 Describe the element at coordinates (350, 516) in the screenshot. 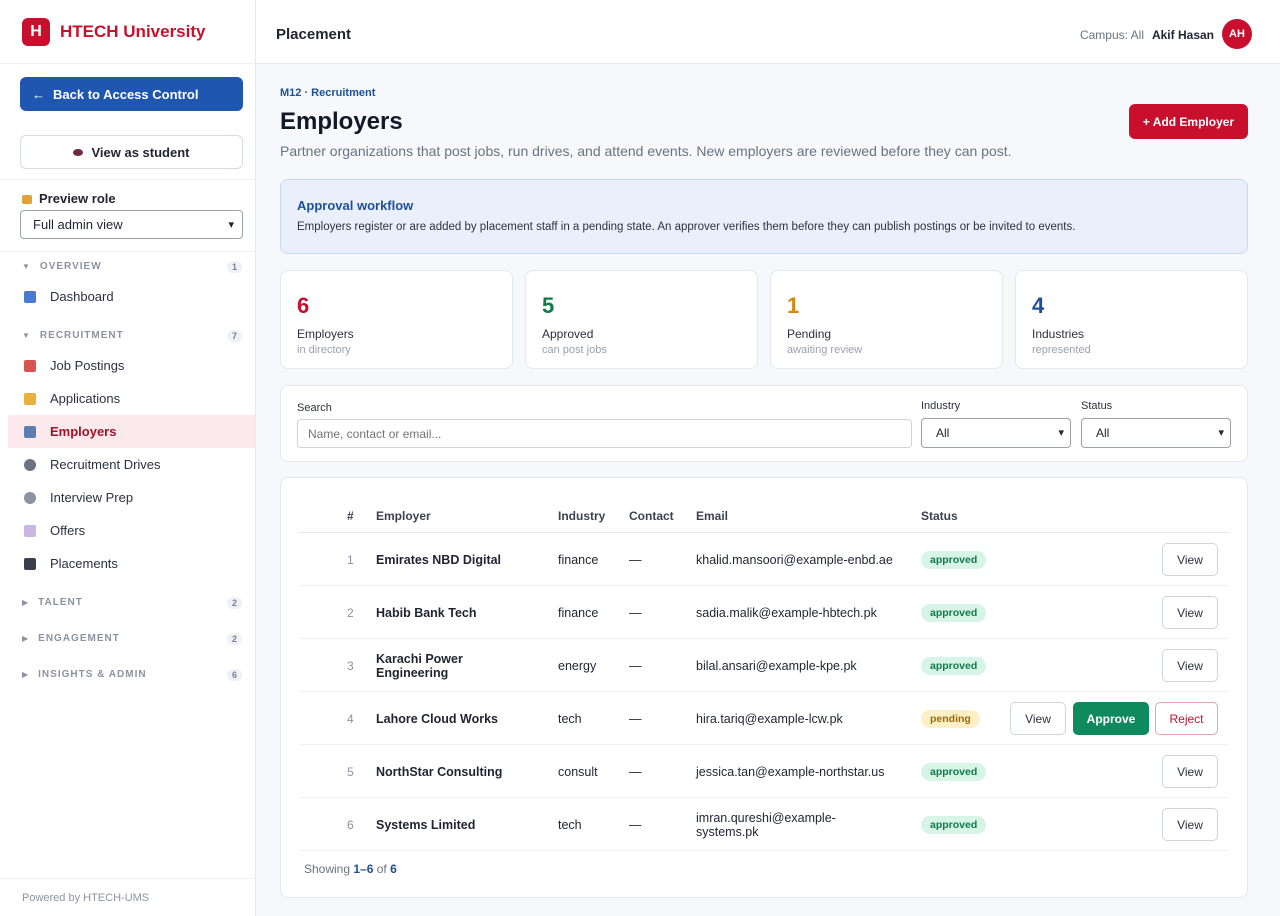

I see `column-header-number: #` at that location.